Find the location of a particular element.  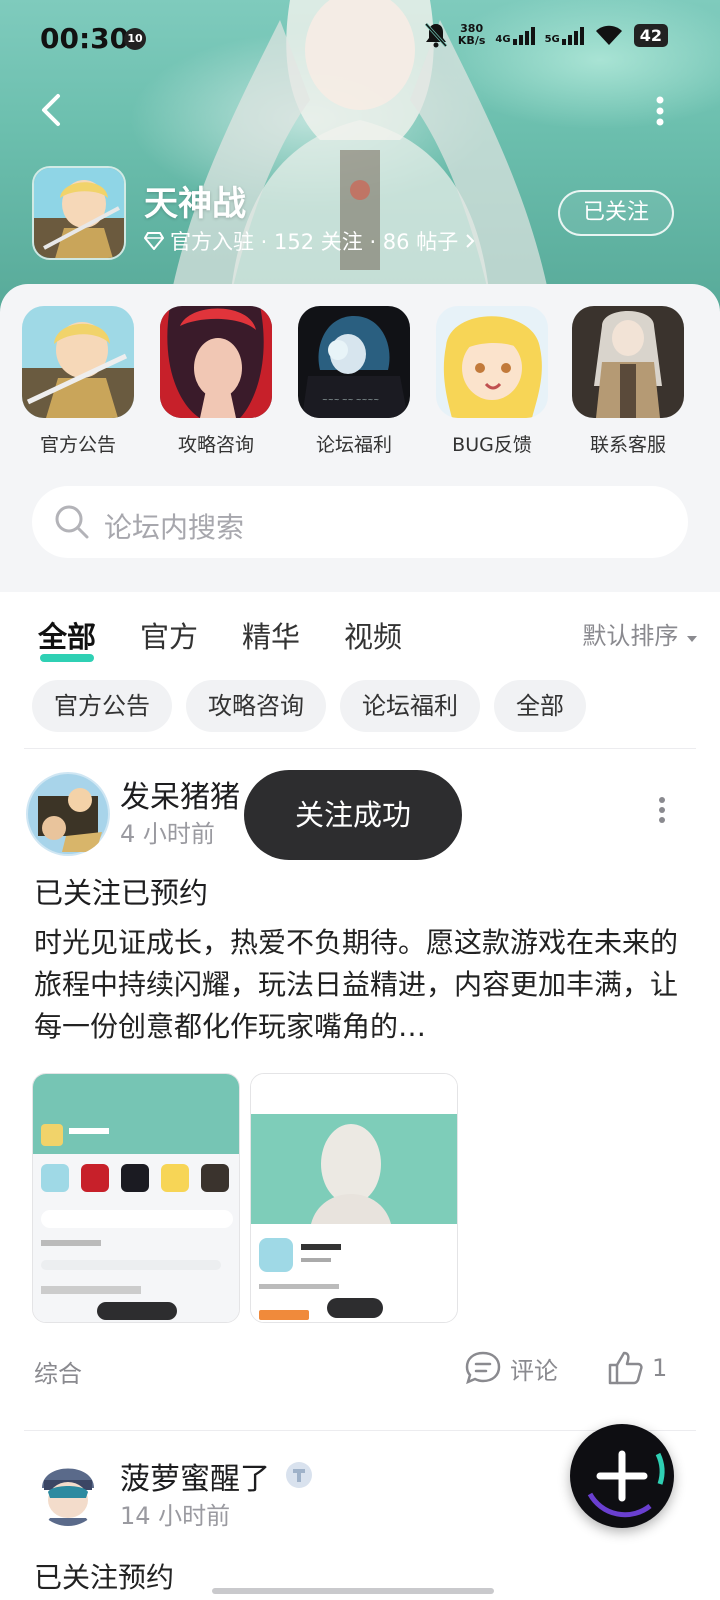

search-icon is located at coordinates (72, 522).